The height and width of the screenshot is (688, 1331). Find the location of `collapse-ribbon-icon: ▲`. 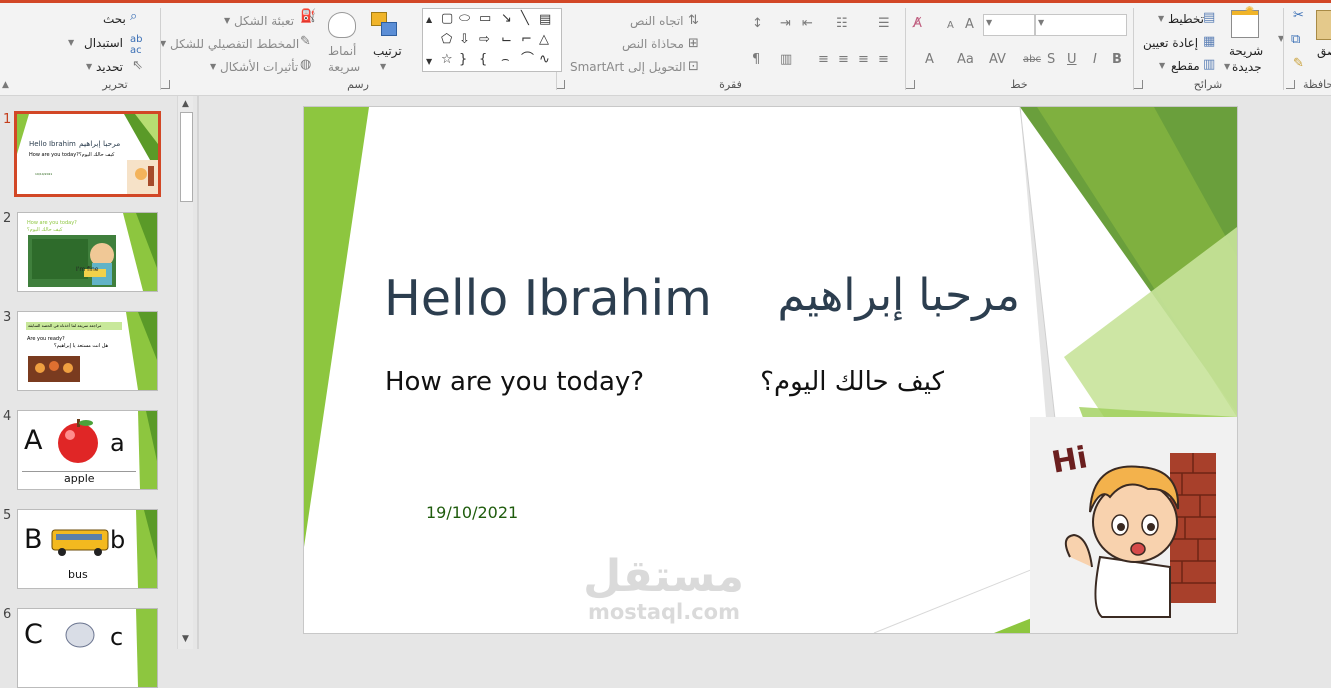

collapse-ribbon-icon: ▲ is located at coordinates (5, 85).